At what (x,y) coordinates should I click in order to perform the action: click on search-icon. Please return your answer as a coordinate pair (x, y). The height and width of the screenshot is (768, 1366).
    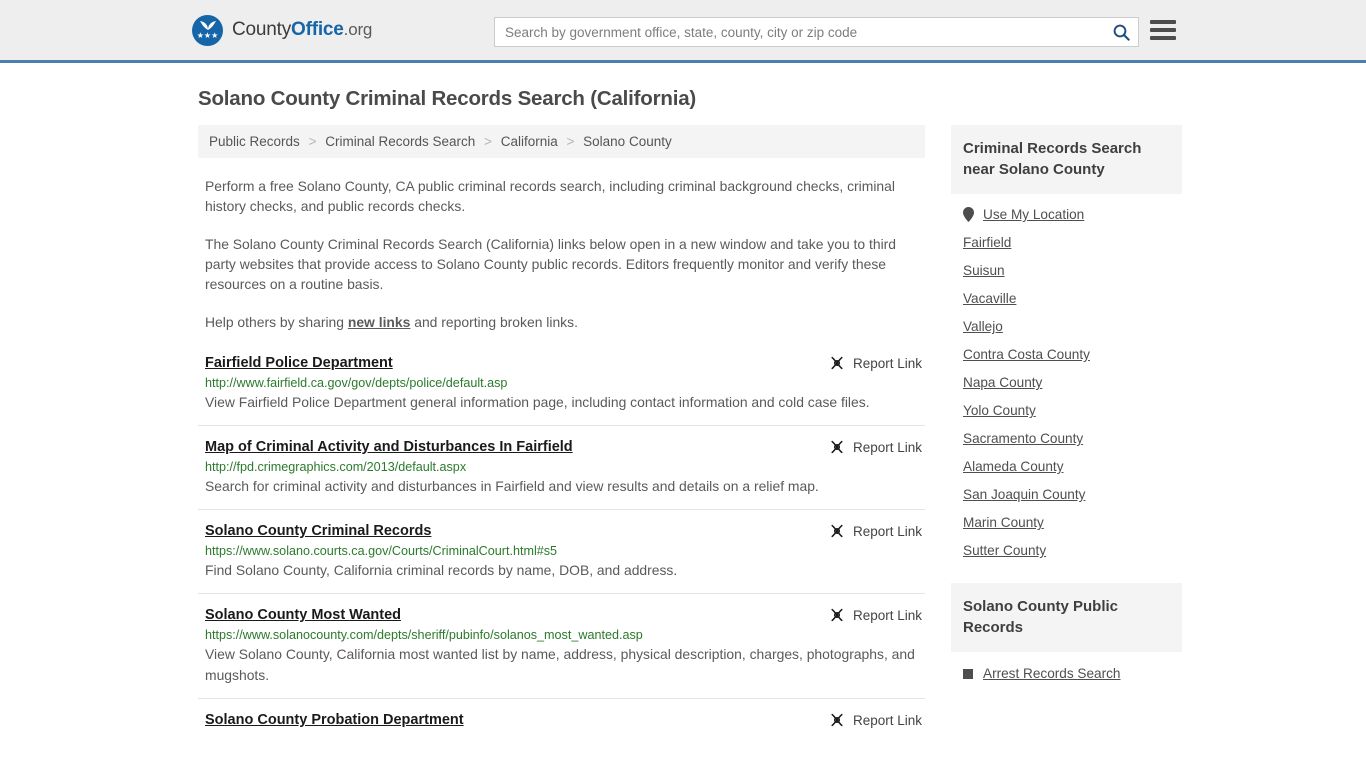
    Looking at the image, I should click on (1121, 32).